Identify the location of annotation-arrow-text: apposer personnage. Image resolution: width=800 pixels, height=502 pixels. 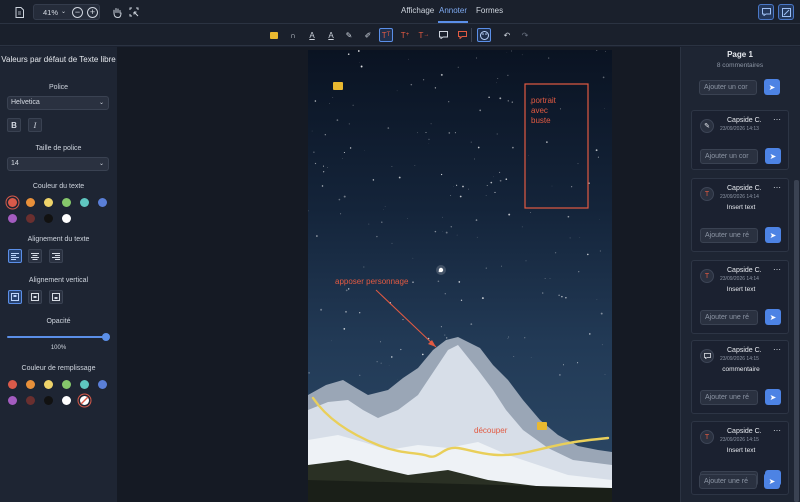
(371, 282).